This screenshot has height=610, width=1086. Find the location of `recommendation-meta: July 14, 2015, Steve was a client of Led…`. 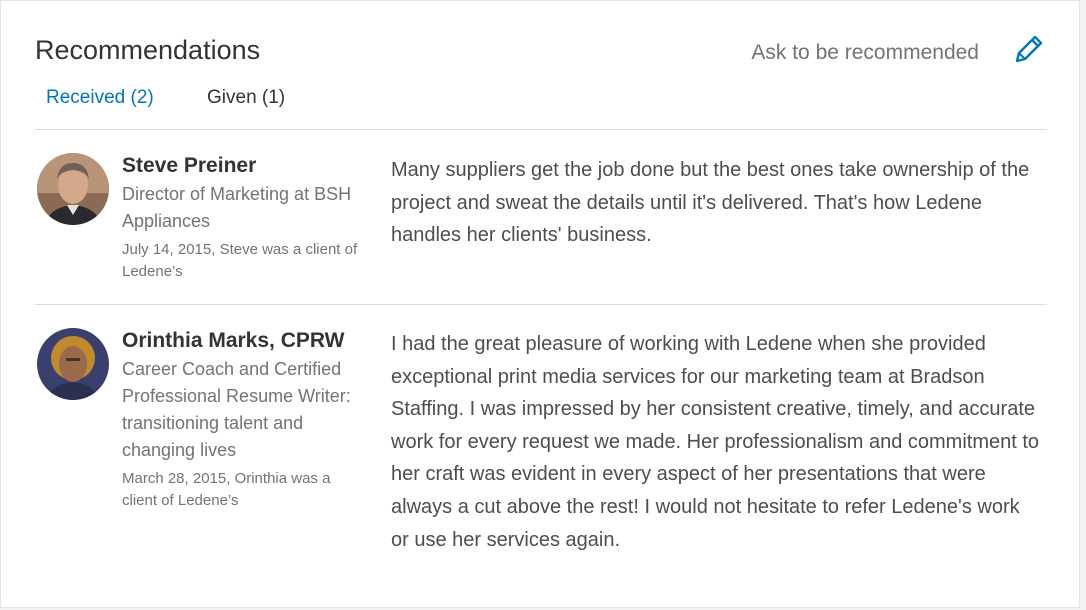

recommendation-meta: July 14, 2015, Steve was a client of Led… is located at coordinates (240, 260).